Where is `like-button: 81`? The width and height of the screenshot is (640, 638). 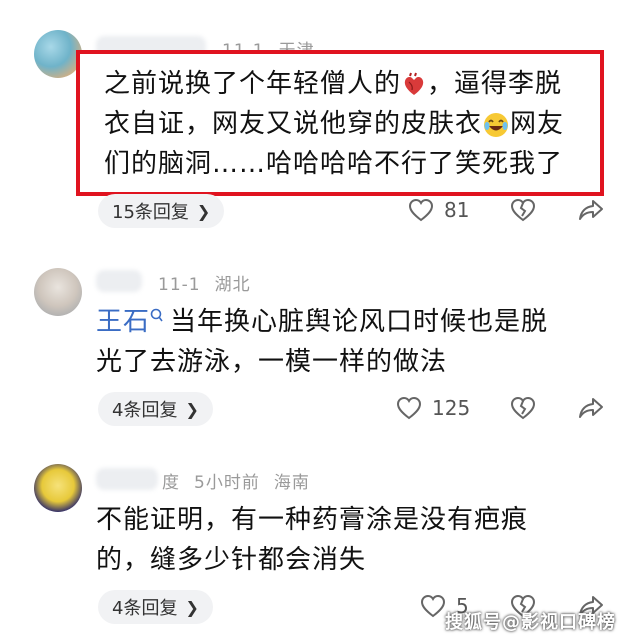 like-button: 81 is located at coordinates (438, 210).